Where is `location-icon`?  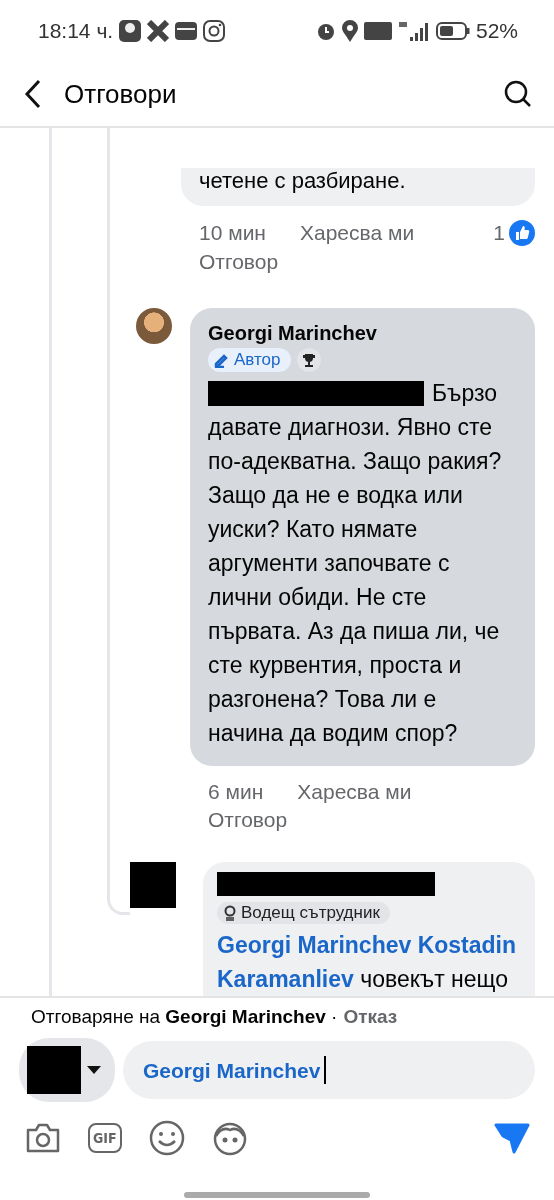 location-icon is located at coordinates (349, 31).